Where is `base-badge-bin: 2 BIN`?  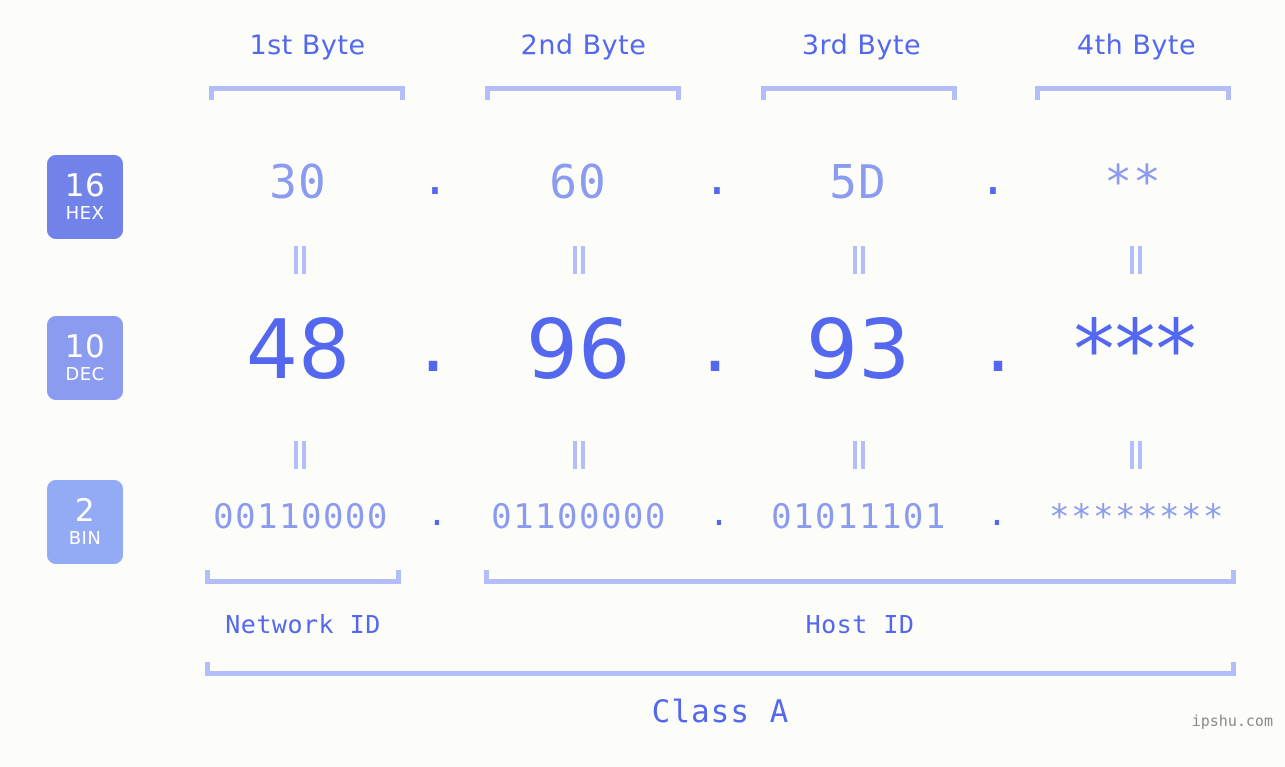 base-badge-bin: 2 BIN is located at coordinates (85, 522).